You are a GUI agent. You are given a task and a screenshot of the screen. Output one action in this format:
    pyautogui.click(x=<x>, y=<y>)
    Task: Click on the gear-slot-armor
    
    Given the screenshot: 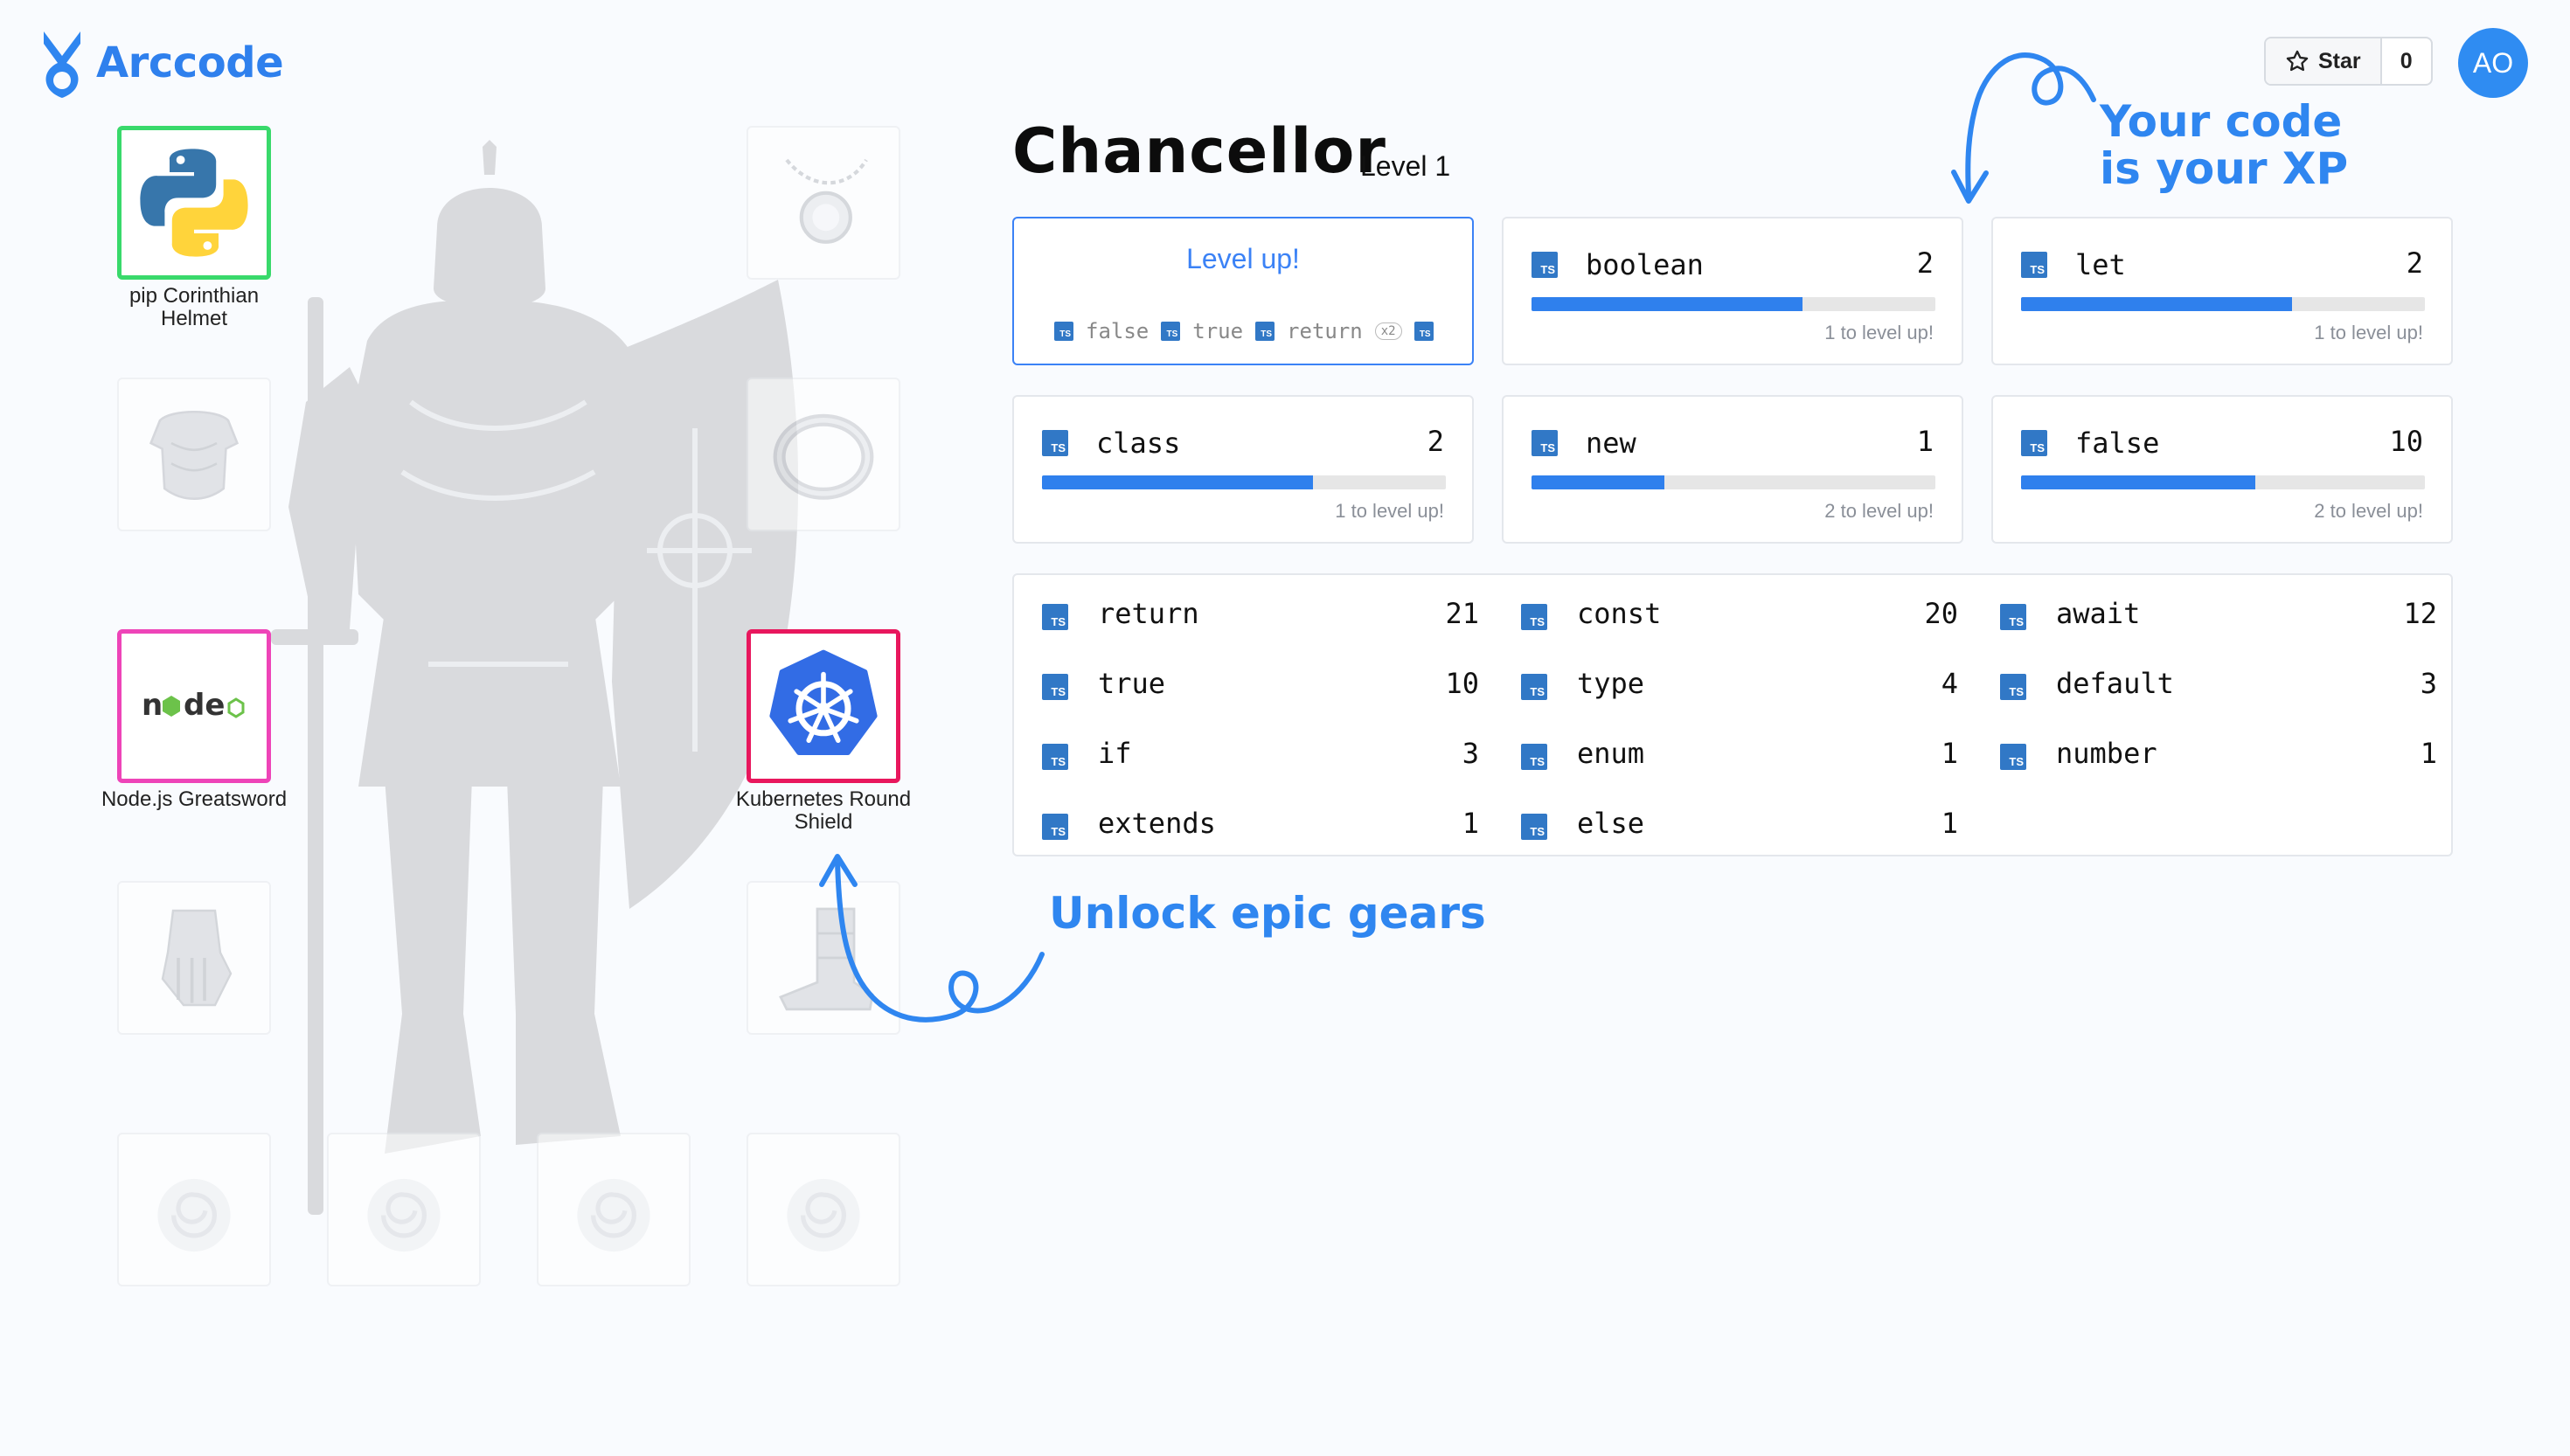 What is the action you would take?
    pyautogui.click(x=194, y=454)
    